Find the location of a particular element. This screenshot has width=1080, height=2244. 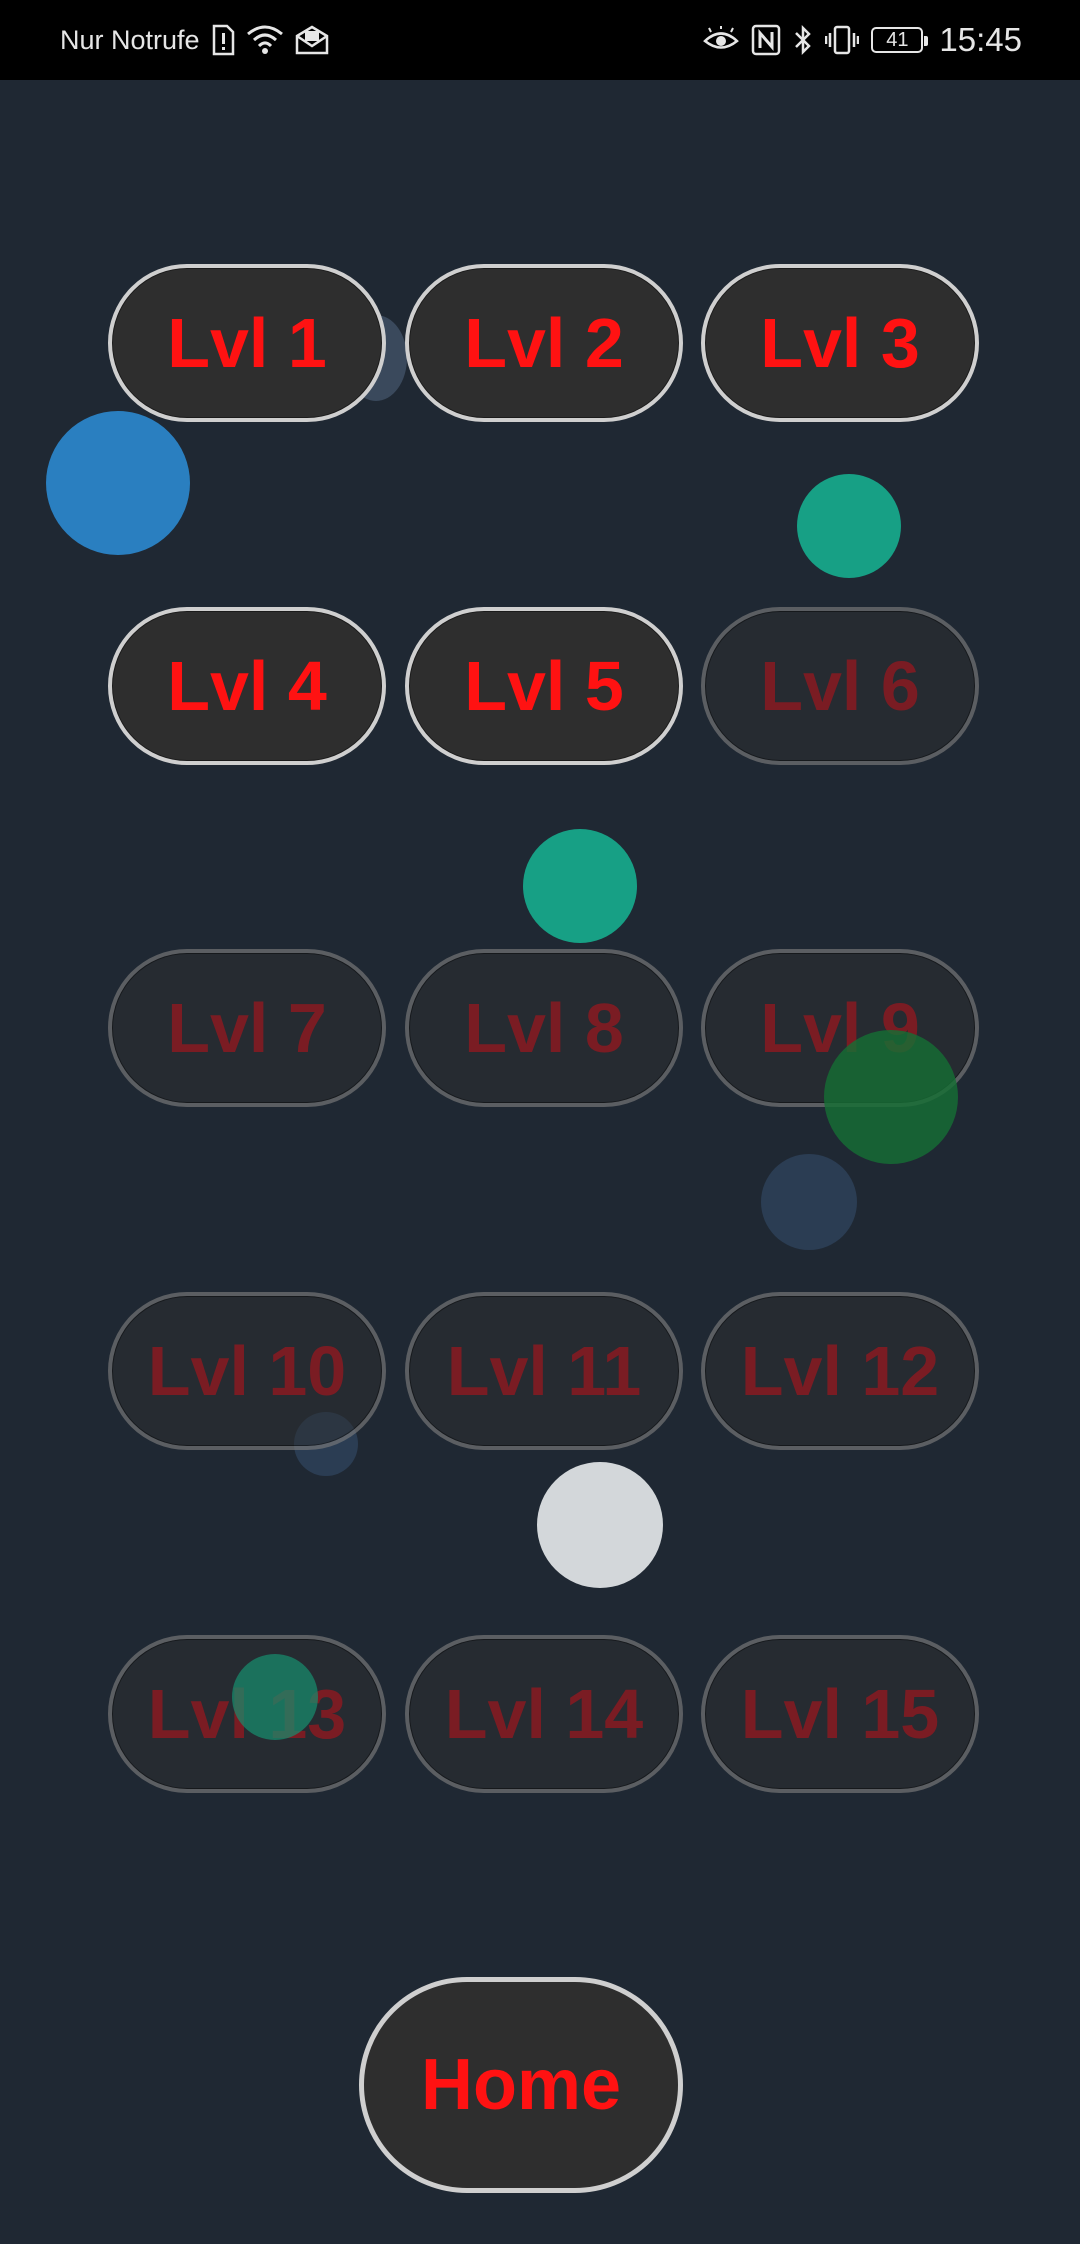

level-button-11: Lvl 11 is located at coordinates (544, 1371).